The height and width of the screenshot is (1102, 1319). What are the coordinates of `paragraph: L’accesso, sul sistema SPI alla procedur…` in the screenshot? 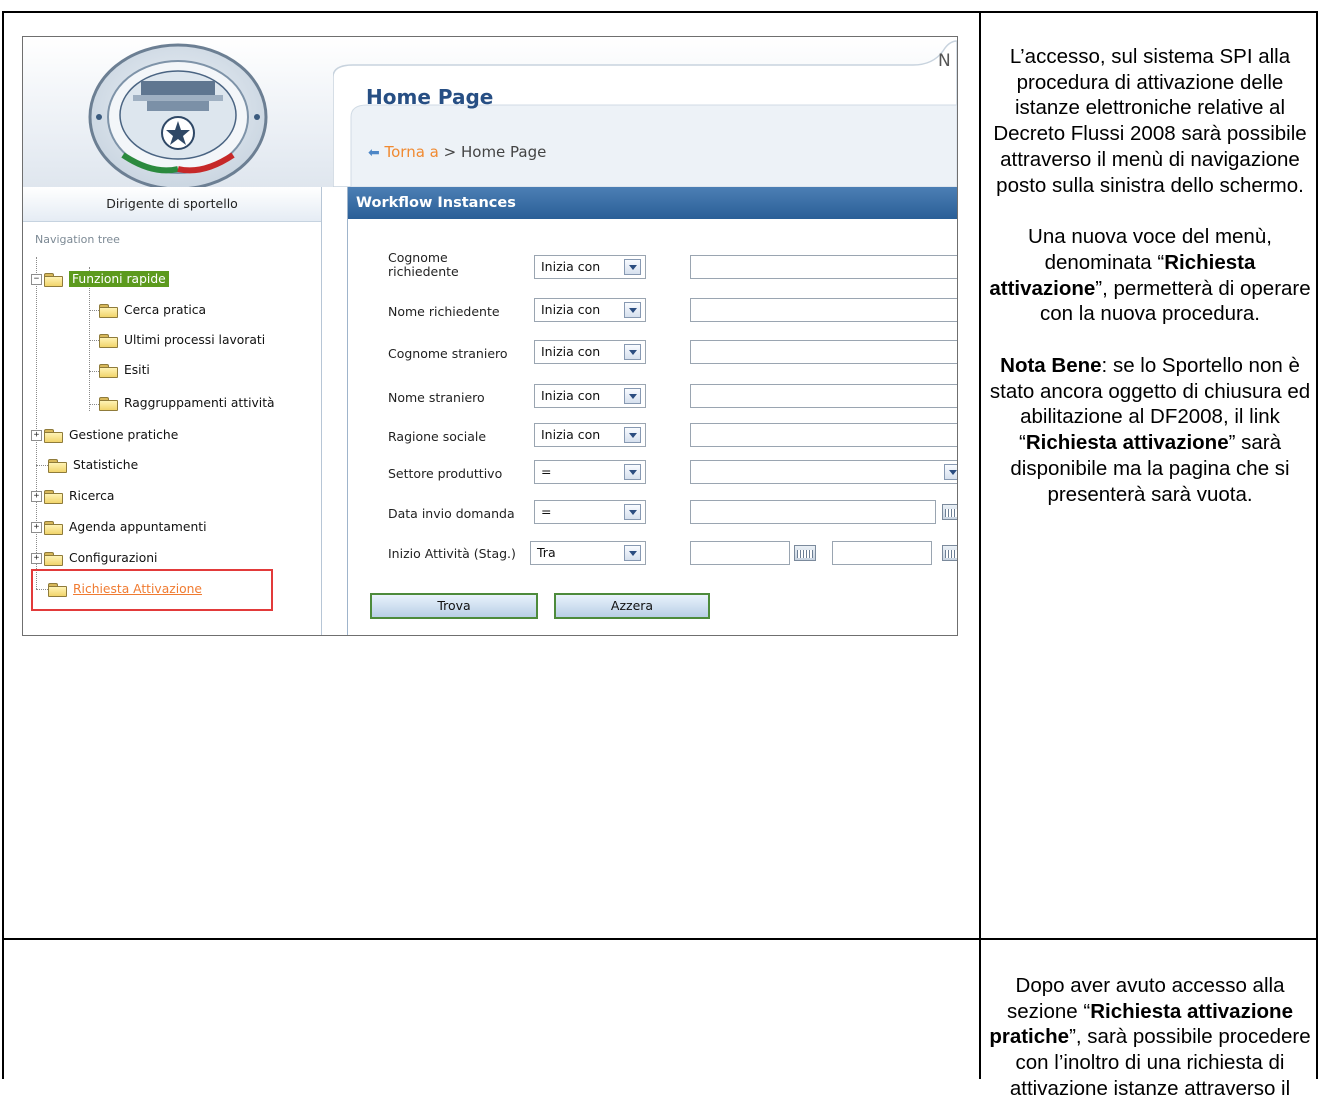 It's located at (1150, 121).